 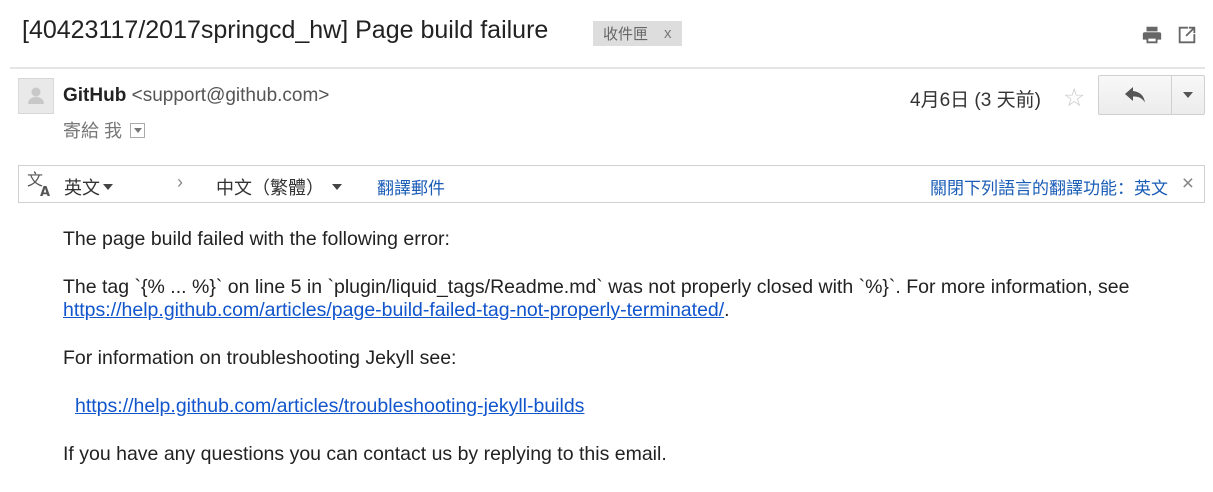 What do you see at coordinates (626, 34) in the screenshot?
I see `label-text: 收件匣` at bounding box center [626, 34].